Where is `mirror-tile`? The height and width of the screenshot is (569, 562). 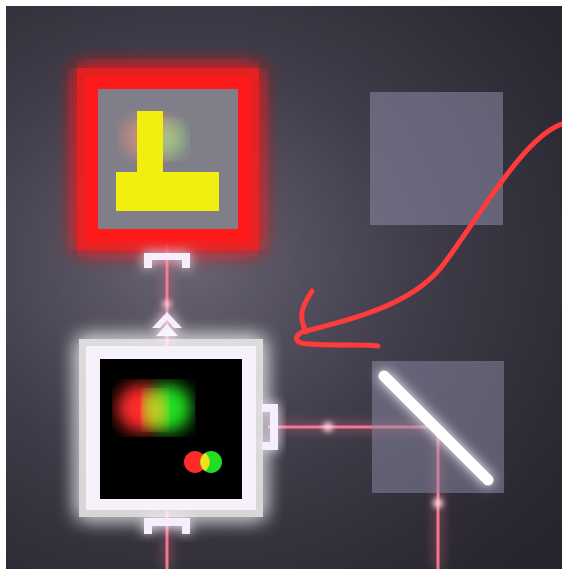
mirror-tile is located at coordinates (438, 427).